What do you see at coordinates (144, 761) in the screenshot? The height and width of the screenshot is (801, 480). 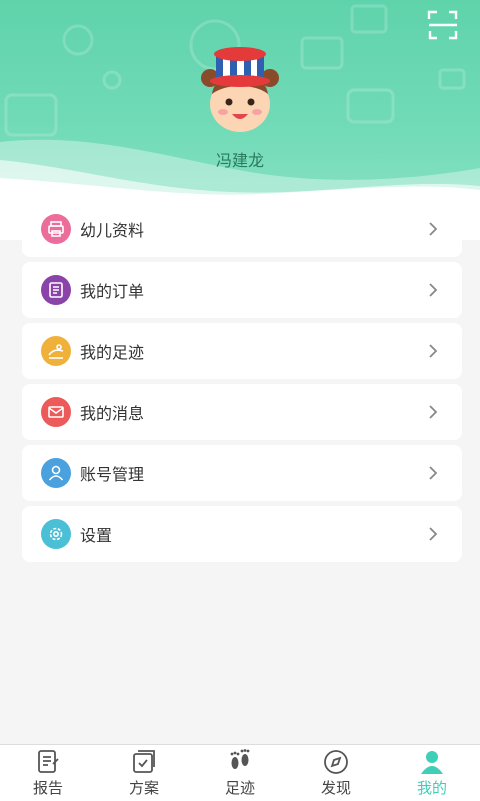 I see `plan-icon` at bounding box center [144, 761].